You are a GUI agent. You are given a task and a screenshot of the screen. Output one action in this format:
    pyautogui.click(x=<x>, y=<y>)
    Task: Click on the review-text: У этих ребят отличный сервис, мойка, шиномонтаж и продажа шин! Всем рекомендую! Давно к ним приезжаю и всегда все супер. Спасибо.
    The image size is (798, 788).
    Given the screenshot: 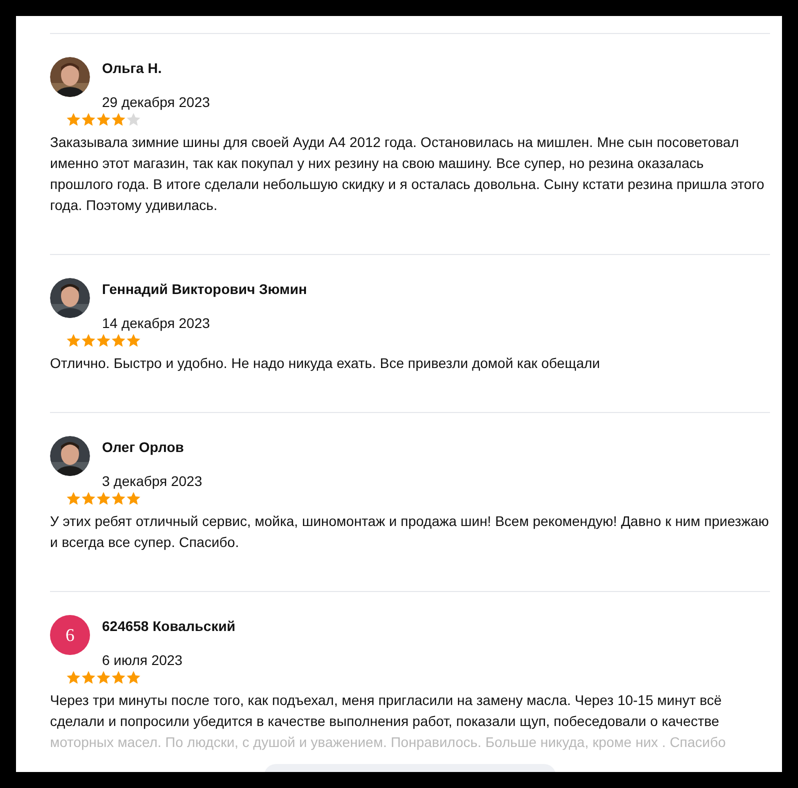 What is the action you would take?
    pyautogui.click(x=410, y=532)
    